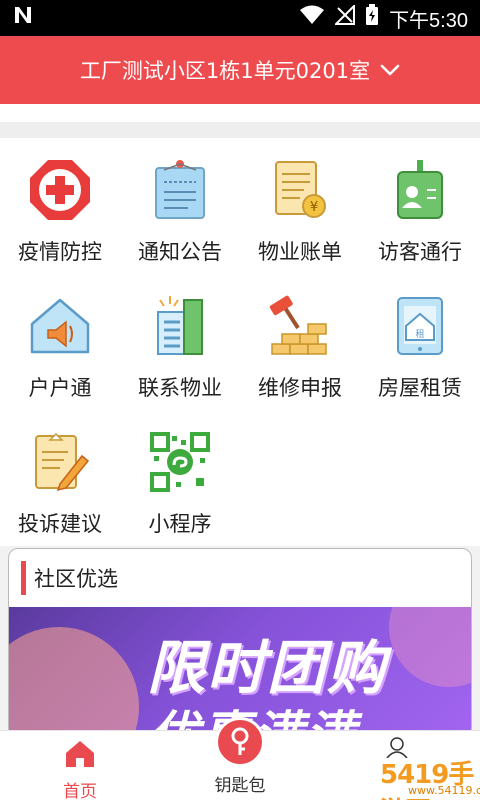  I want to click on status-bar: 下午5:30, so click(240, 18).